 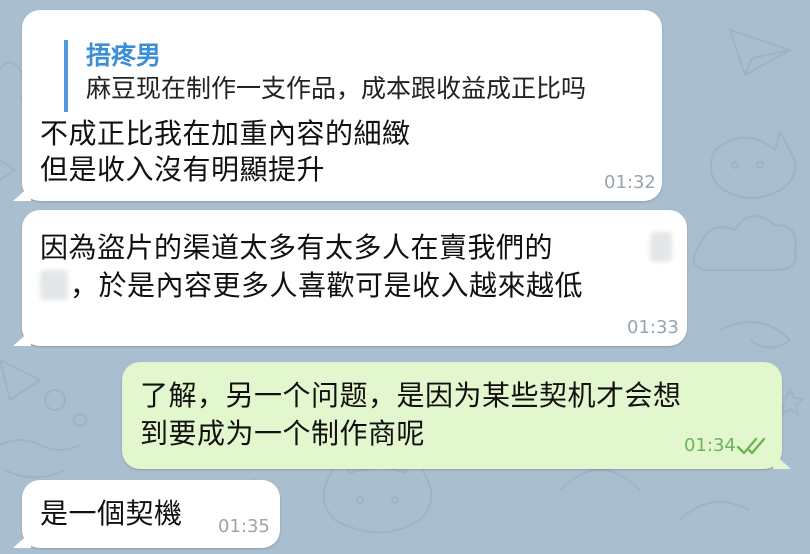 What do you see at coordinates (111, 513) in the screenshot?
I see `message-text-line: 是一個契機` at bounding box center [111, 513].